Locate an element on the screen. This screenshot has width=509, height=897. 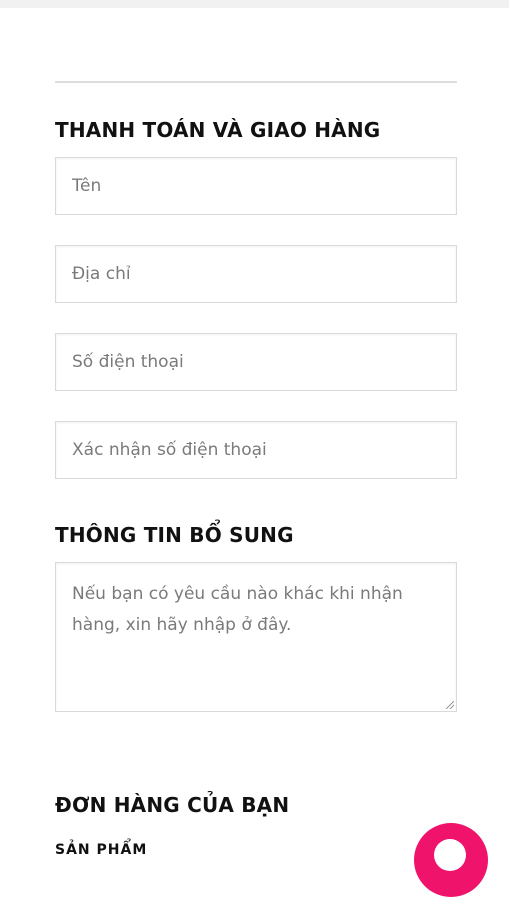
chat-button is located at coordinates (451, 860).